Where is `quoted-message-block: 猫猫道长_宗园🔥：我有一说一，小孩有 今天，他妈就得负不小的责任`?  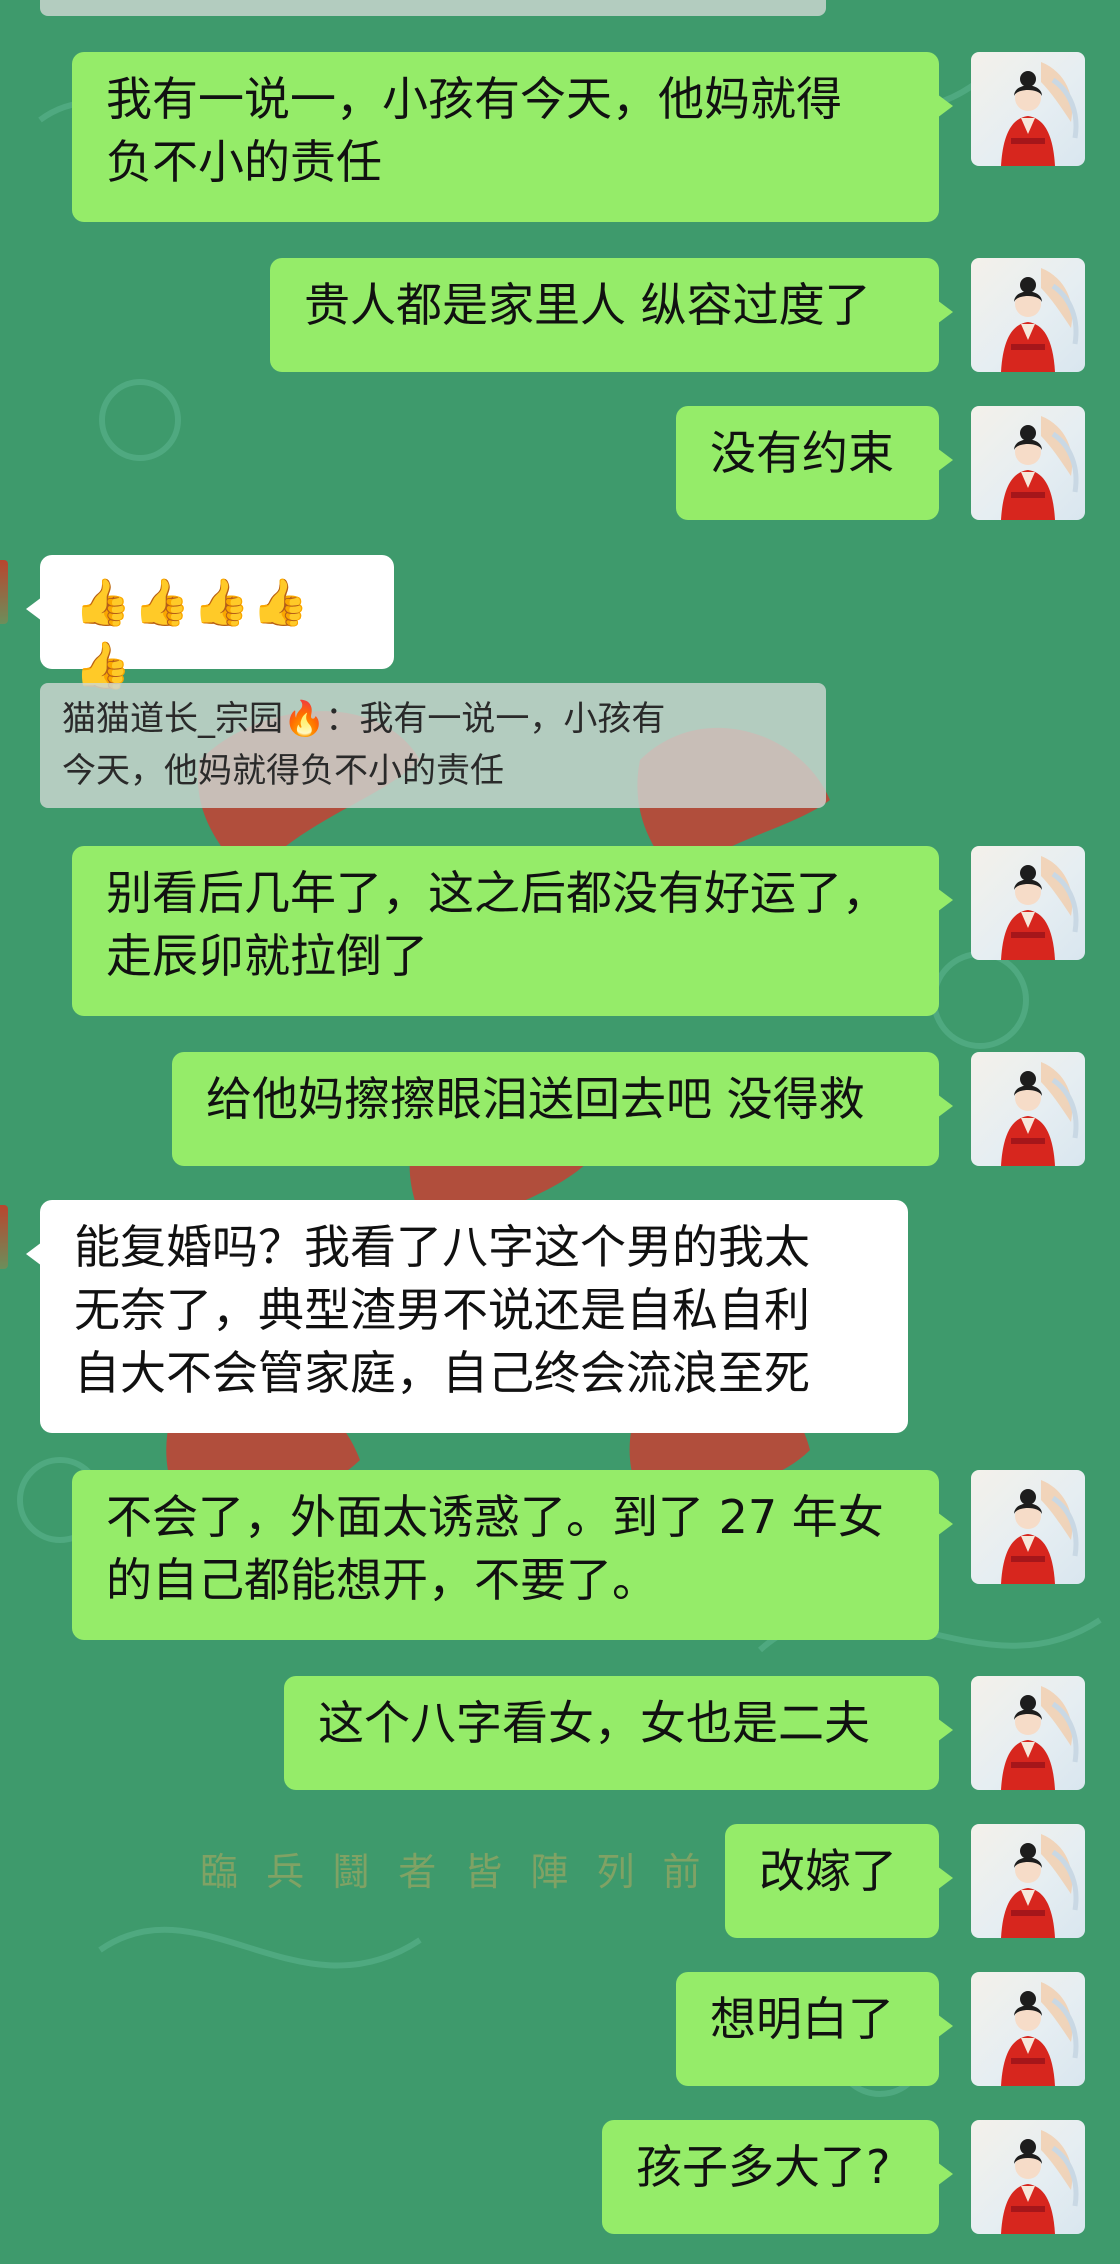
quoted-message-block: 猫猫道长_宗园🔥：我有一说一，小孩有 今天，他妈就得负不小的责任 is located at coordinates (433, 745).